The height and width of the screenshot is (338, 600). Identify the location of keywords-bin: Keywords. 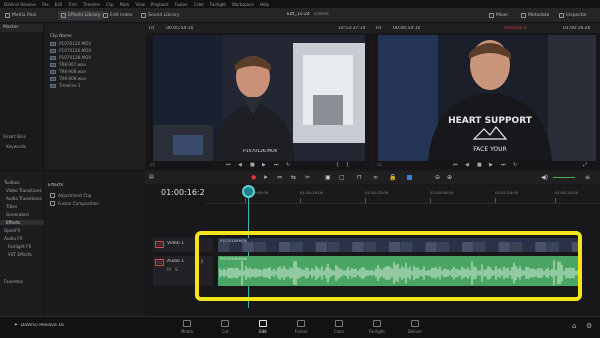
(16, 146).